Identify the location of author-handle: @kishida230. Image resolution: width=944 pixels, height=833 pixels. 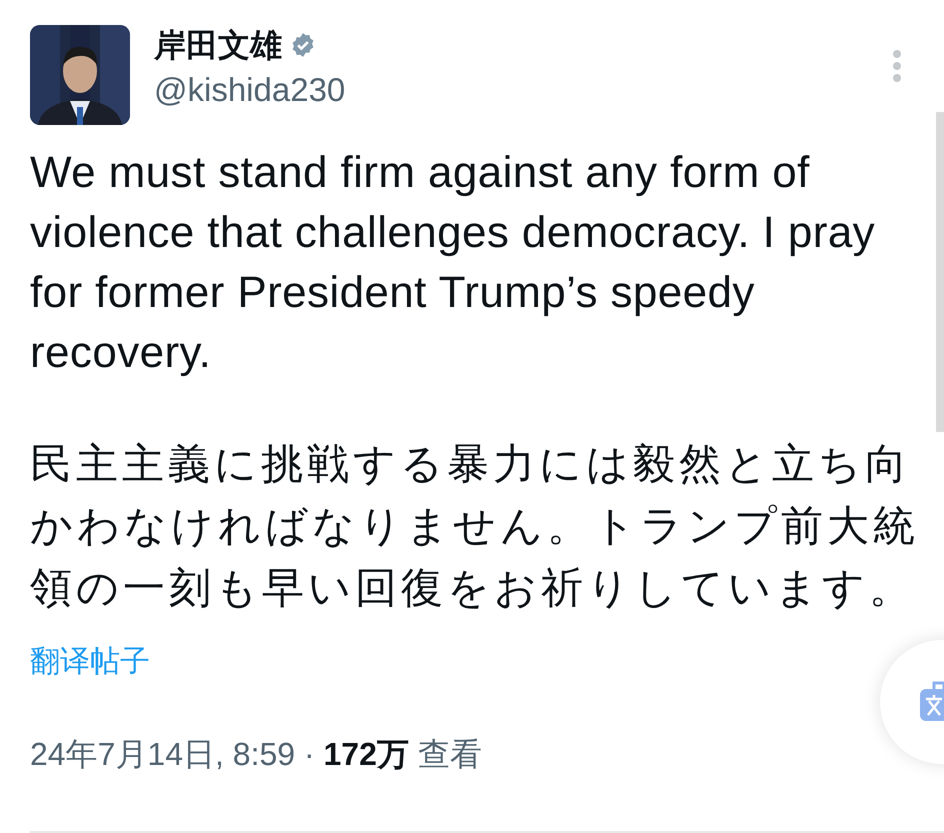
(522, 90).